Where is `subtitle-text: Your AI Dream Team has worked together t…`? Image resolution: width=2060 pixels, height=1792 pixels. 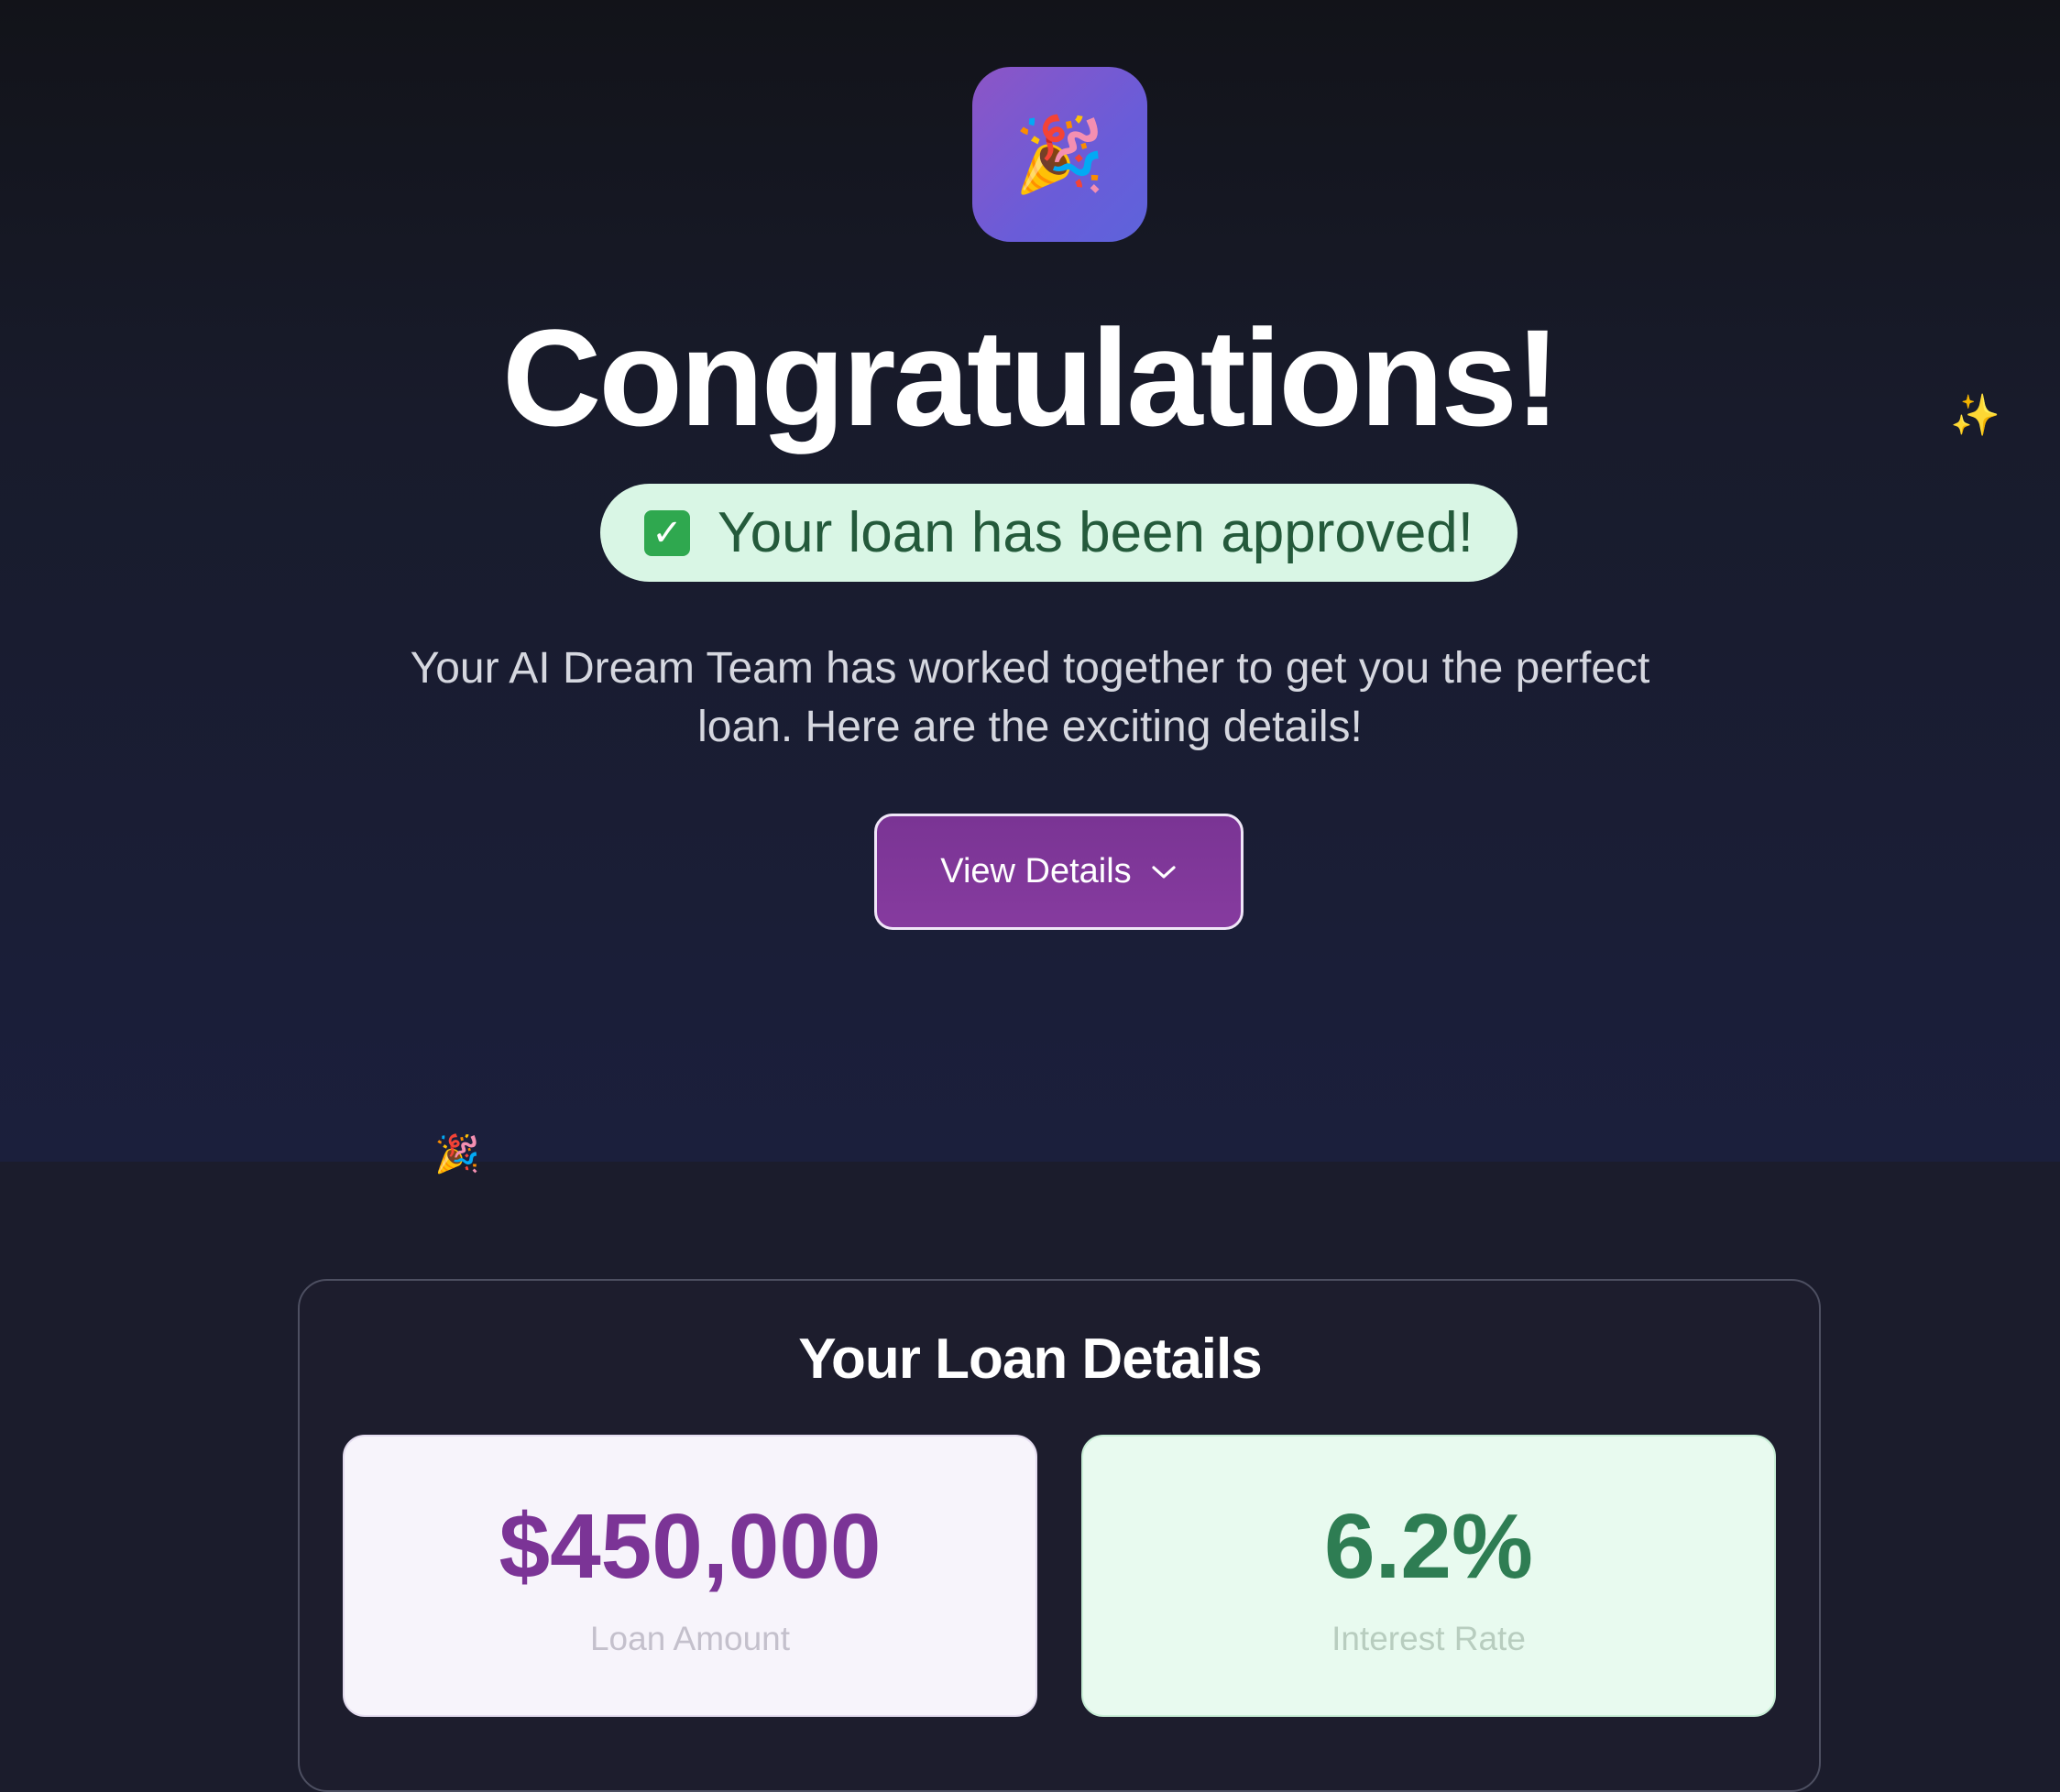
subtitle-text: Your AI Dream Team has worked together t… is located at coordinates (1030, 697).